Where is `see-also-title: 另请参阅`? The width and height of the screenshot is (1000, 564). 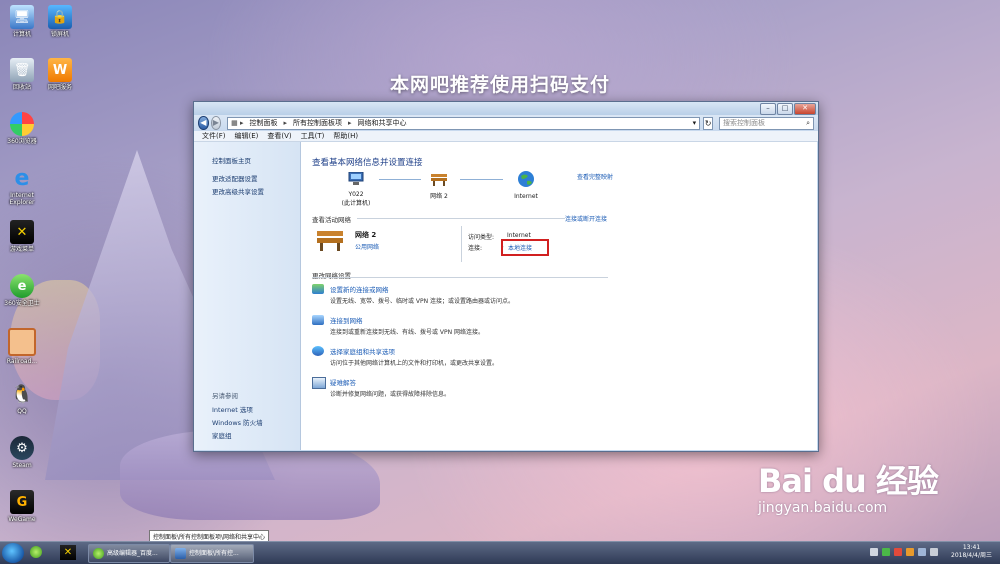 see-also-title: 另请参阅 is located at coordinates (225, 396).